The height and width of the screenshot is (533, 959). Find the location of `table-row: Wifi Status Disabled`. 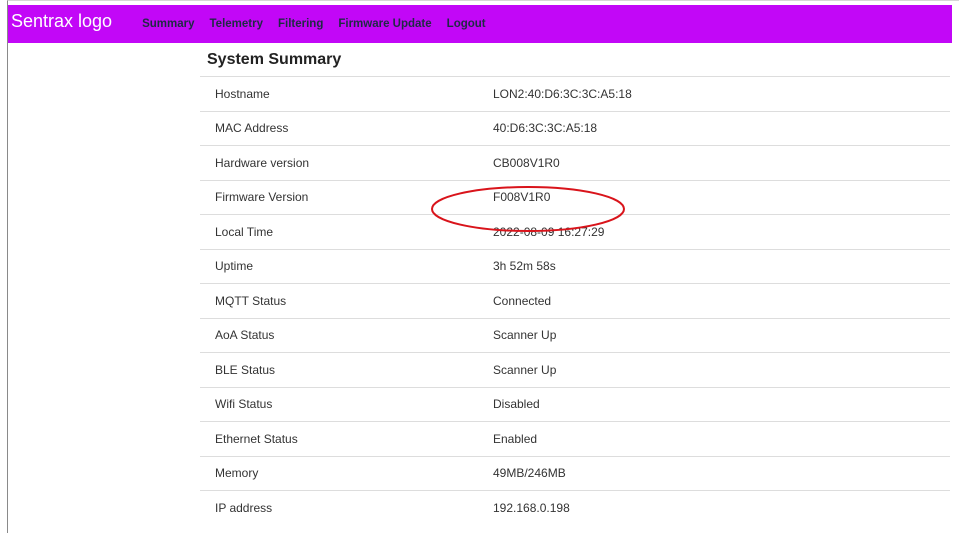

table-row: Wifi Status Disabled is located at coordinates (575, 404).